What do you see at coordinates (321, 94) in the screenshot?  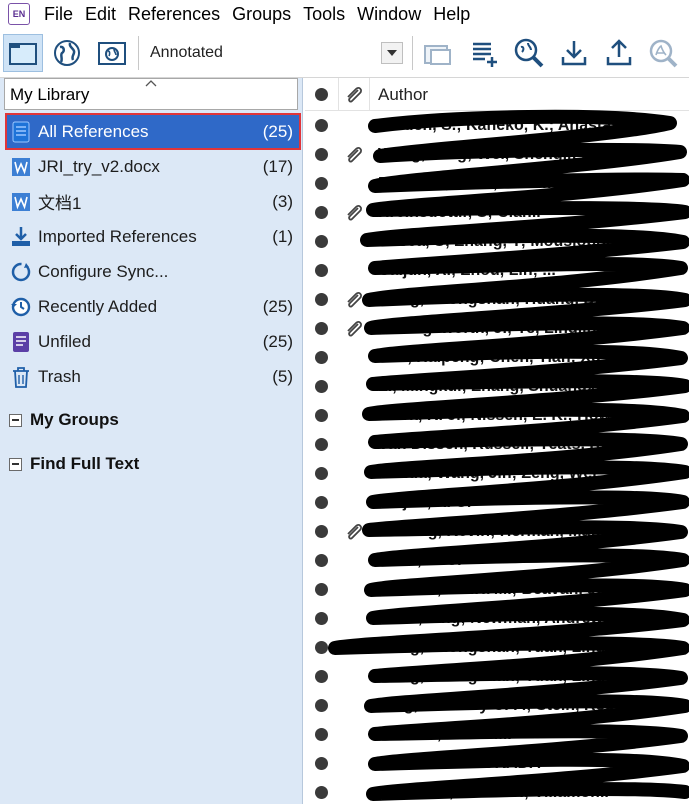 I see `read-status-column-icon` at bounding box center [321, 94].